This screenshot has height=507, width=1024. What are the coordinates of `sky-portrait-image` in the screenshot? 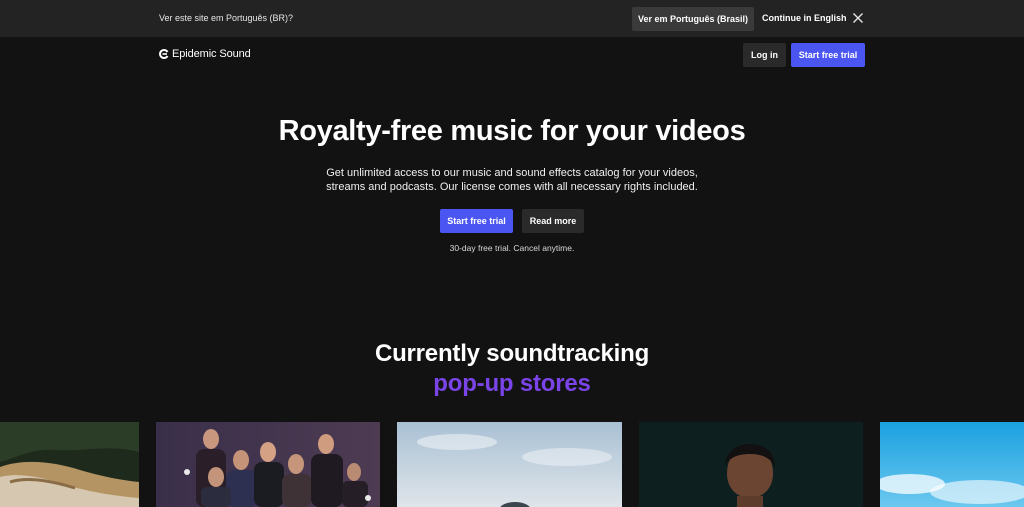 It's located at (509, 464).